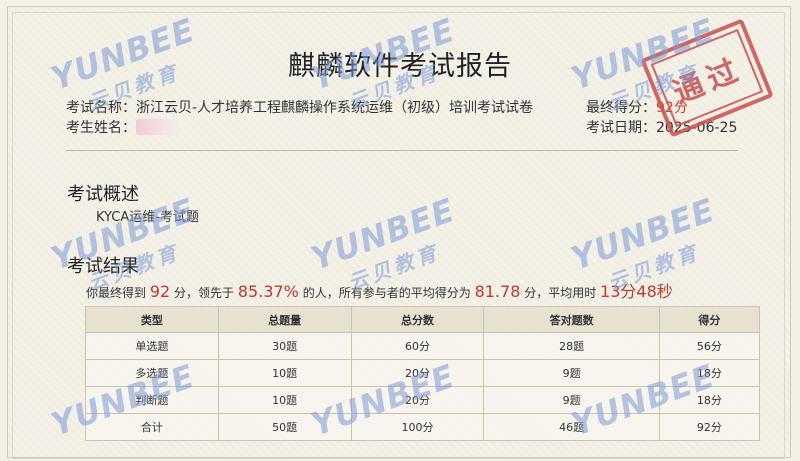 This screenshot has width=800, height=461. What do you see at coordinates (152, 400) in the screenshot?
I see `table-cell: 判断题` at bounding box center [152, 400].